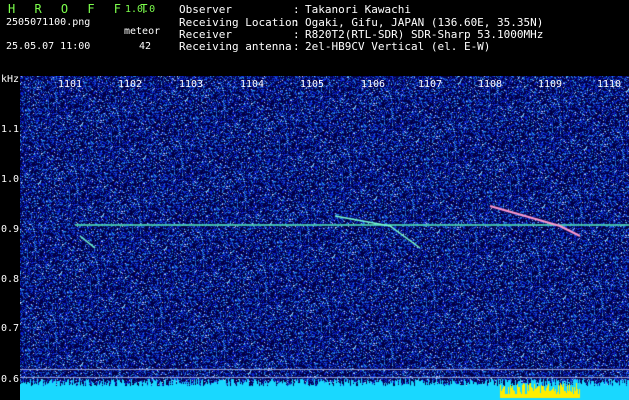 This screenshot has width=629, height=400. What do you see at coordinates (130, 84) in the screenshot?
I see `x-tick-label: 1102` at bounding box center [130, 84].